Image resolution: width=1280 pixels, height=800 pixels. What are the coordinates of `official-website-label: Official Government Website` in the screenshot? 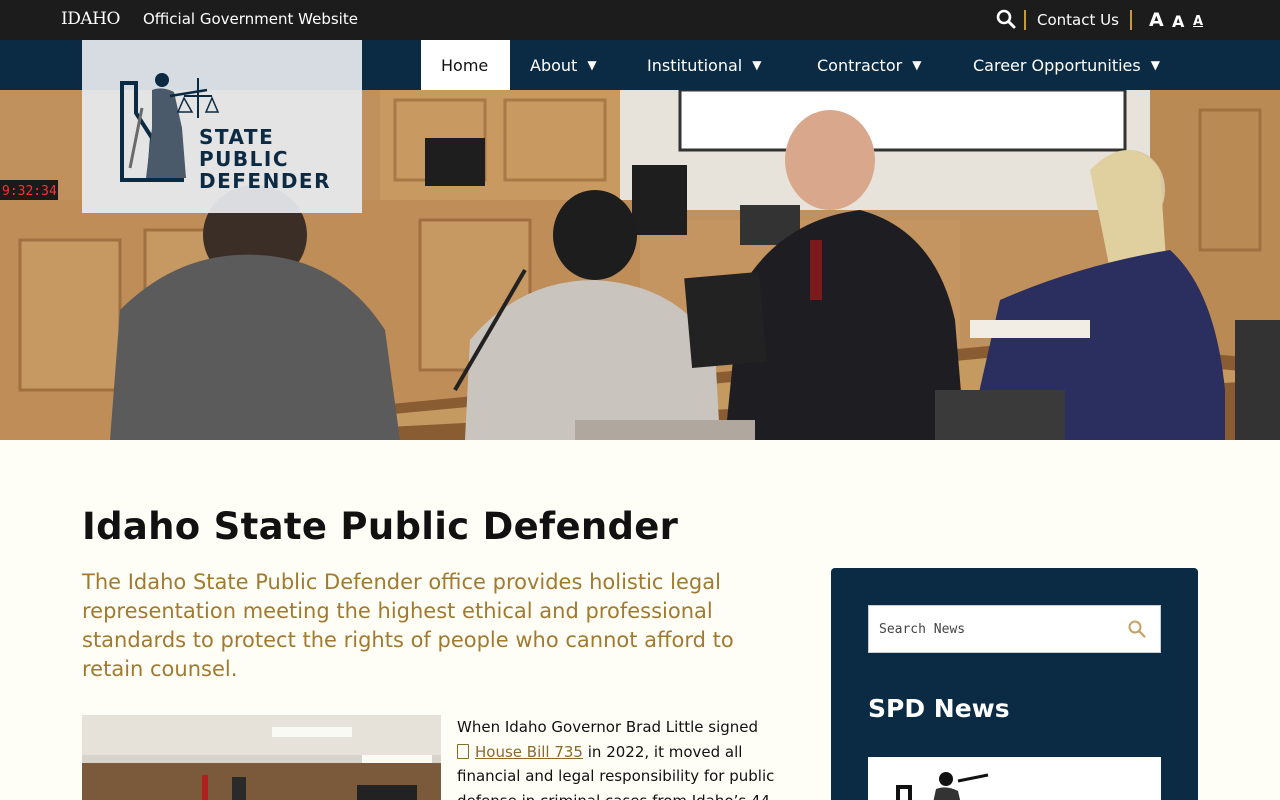 It's located at (250, 19).